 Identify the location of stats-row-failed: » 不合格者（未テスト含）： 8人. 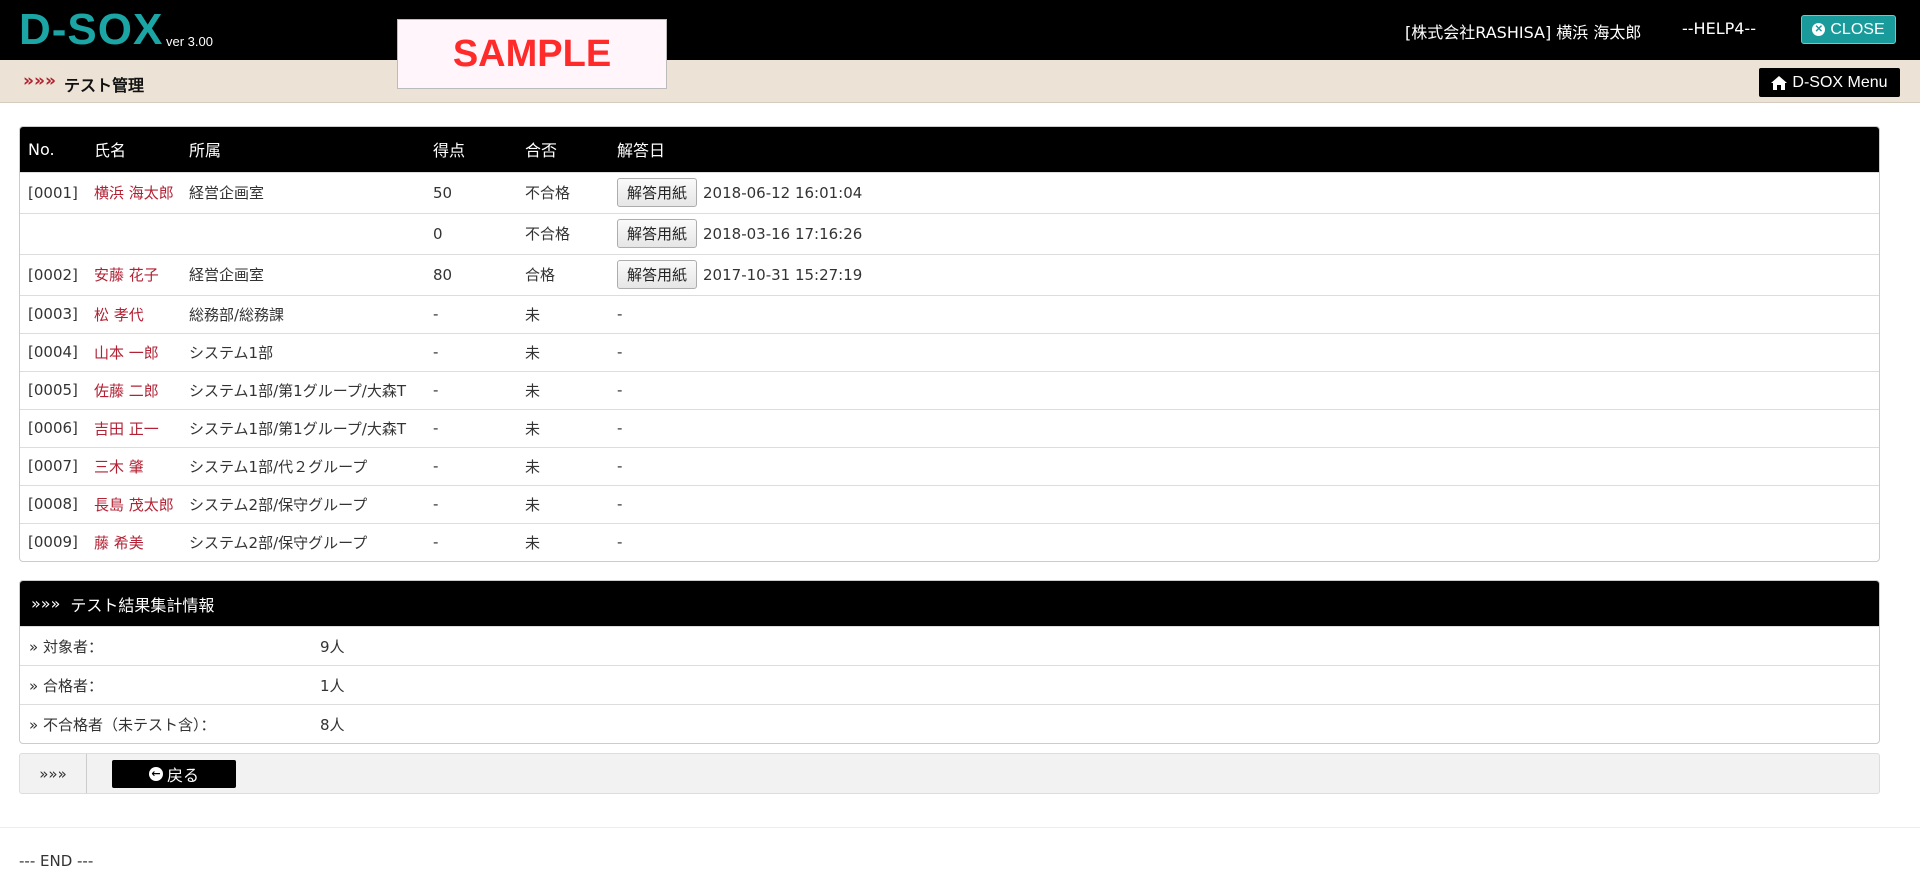
(949, 723).